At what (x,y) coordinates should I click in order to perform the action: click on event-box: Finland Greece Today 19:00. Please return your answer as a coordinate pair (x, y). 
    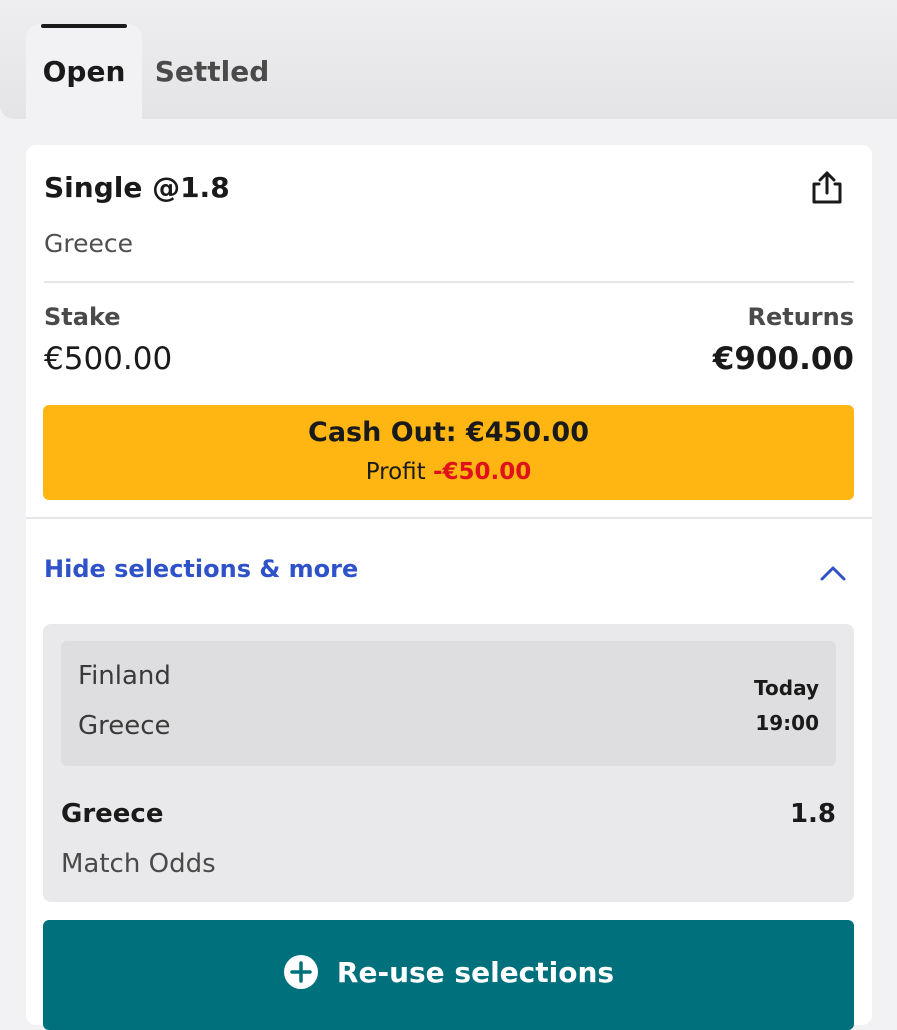
    Looking at the image, I should click on (448, 703).